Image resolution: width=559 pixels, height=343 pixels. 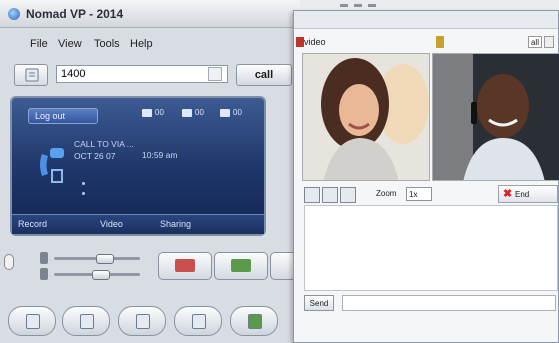 I want to click on history-icon, so click(x=87, y=321).